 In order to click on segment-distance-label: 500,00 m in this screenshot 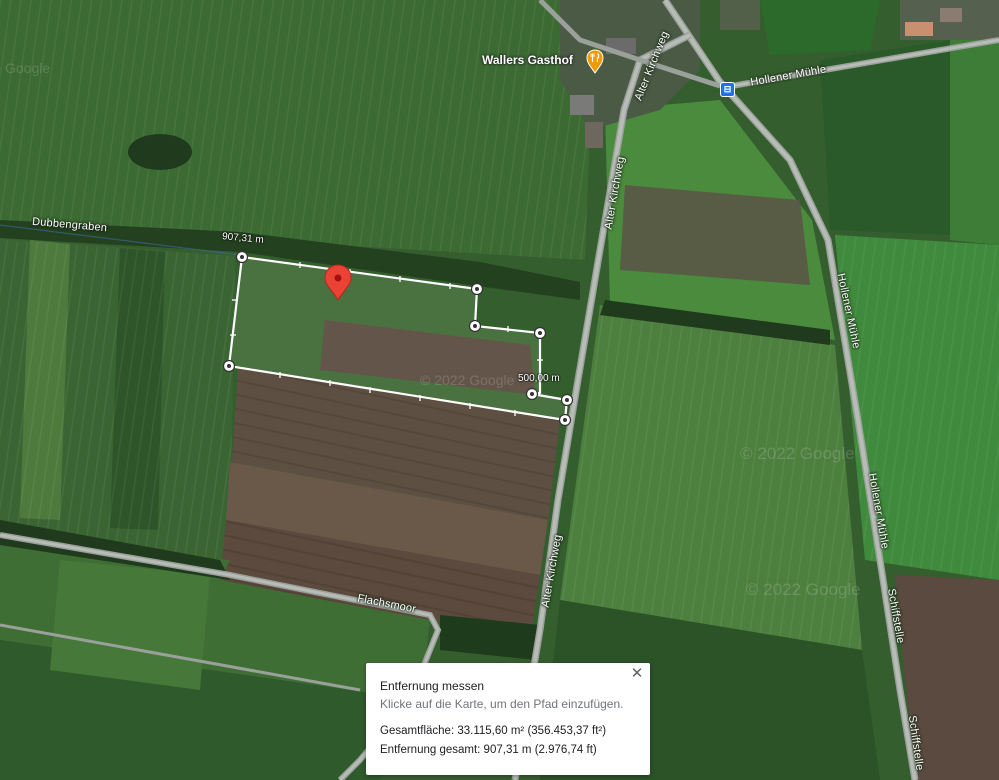, I will do `click(539, 378)`.